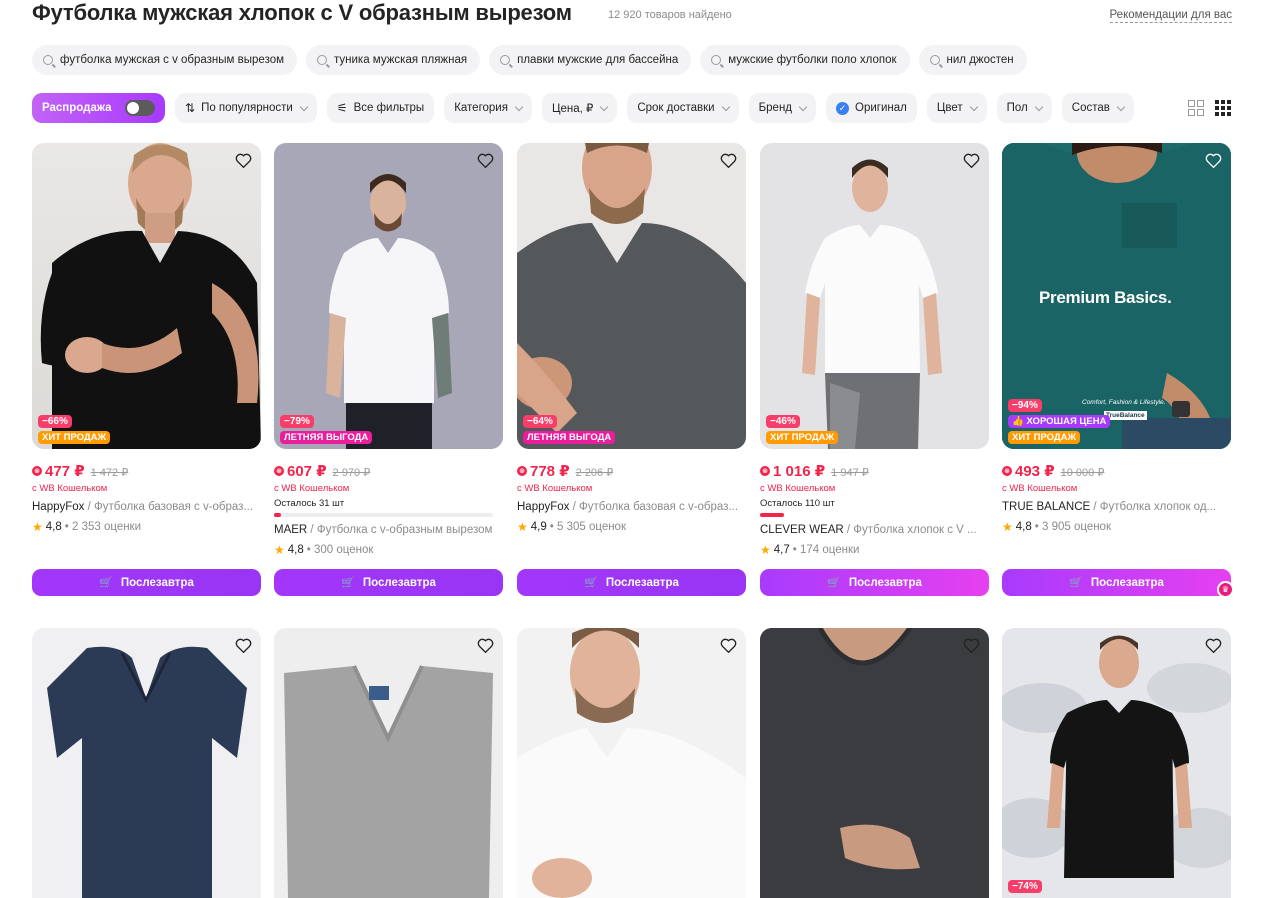  What do you see at coordinates (87, 527) in the screenshot?
I see `rating: ★ 4,8 • 2 353 оценки` at bounding box center [87, 527].